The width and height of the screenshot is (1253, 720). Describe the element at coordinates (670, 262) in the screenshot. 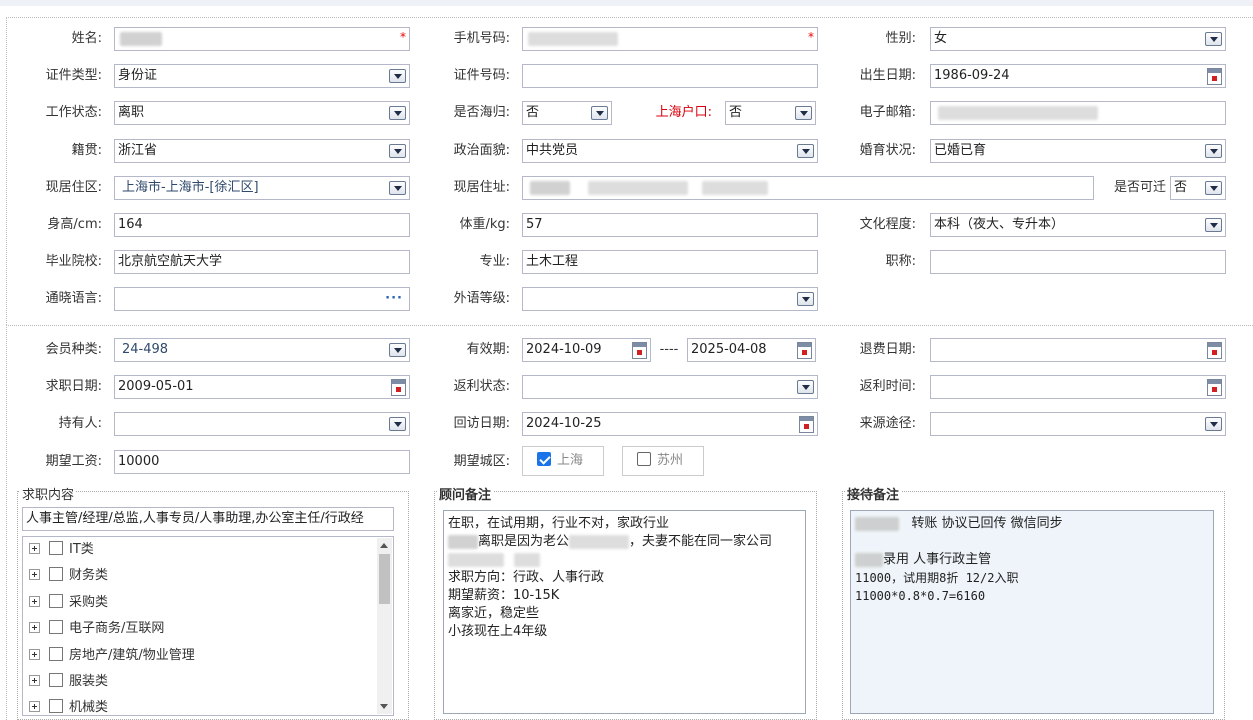

I see `major-field: 土木工程` at that location.